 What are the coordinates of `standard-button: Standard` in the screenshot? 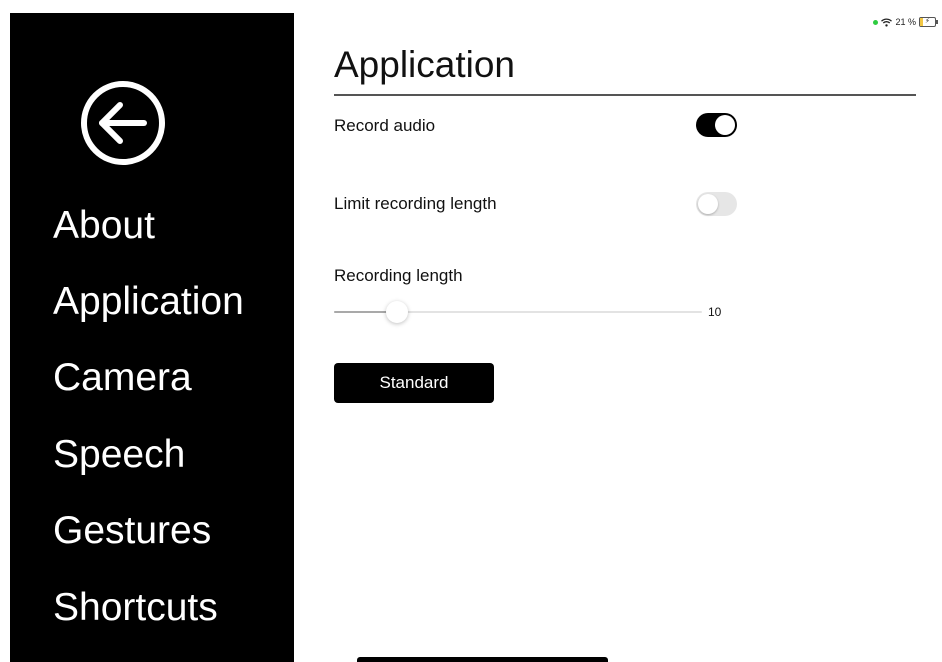 It's located at (414, 383).